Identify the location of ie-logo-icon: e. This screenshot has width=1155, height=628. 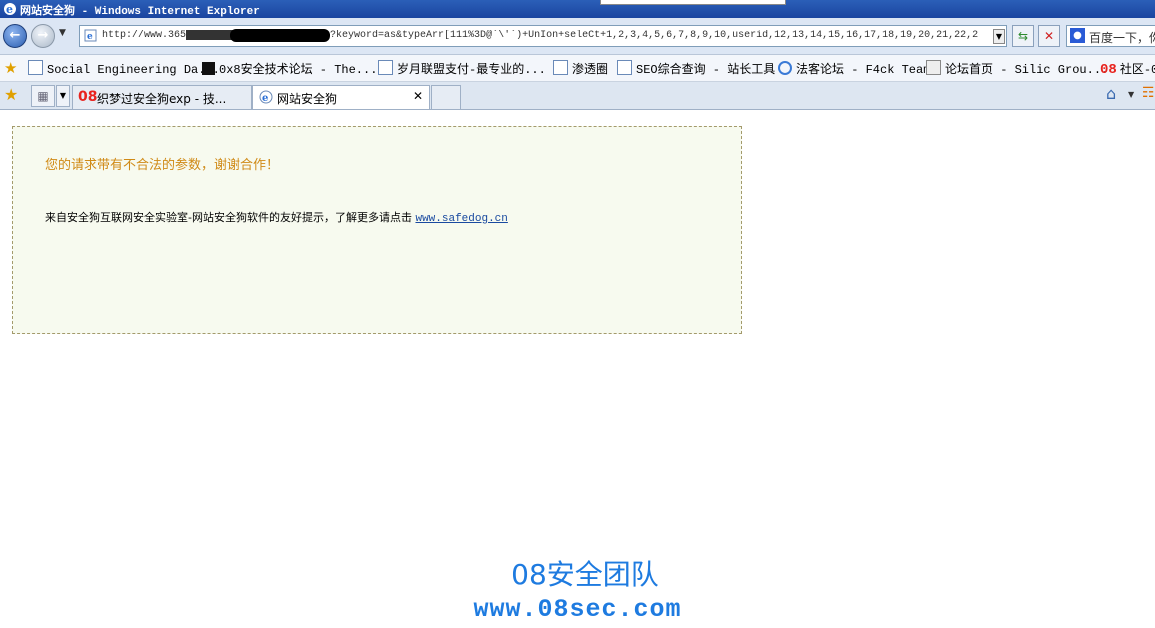
(10, 9).